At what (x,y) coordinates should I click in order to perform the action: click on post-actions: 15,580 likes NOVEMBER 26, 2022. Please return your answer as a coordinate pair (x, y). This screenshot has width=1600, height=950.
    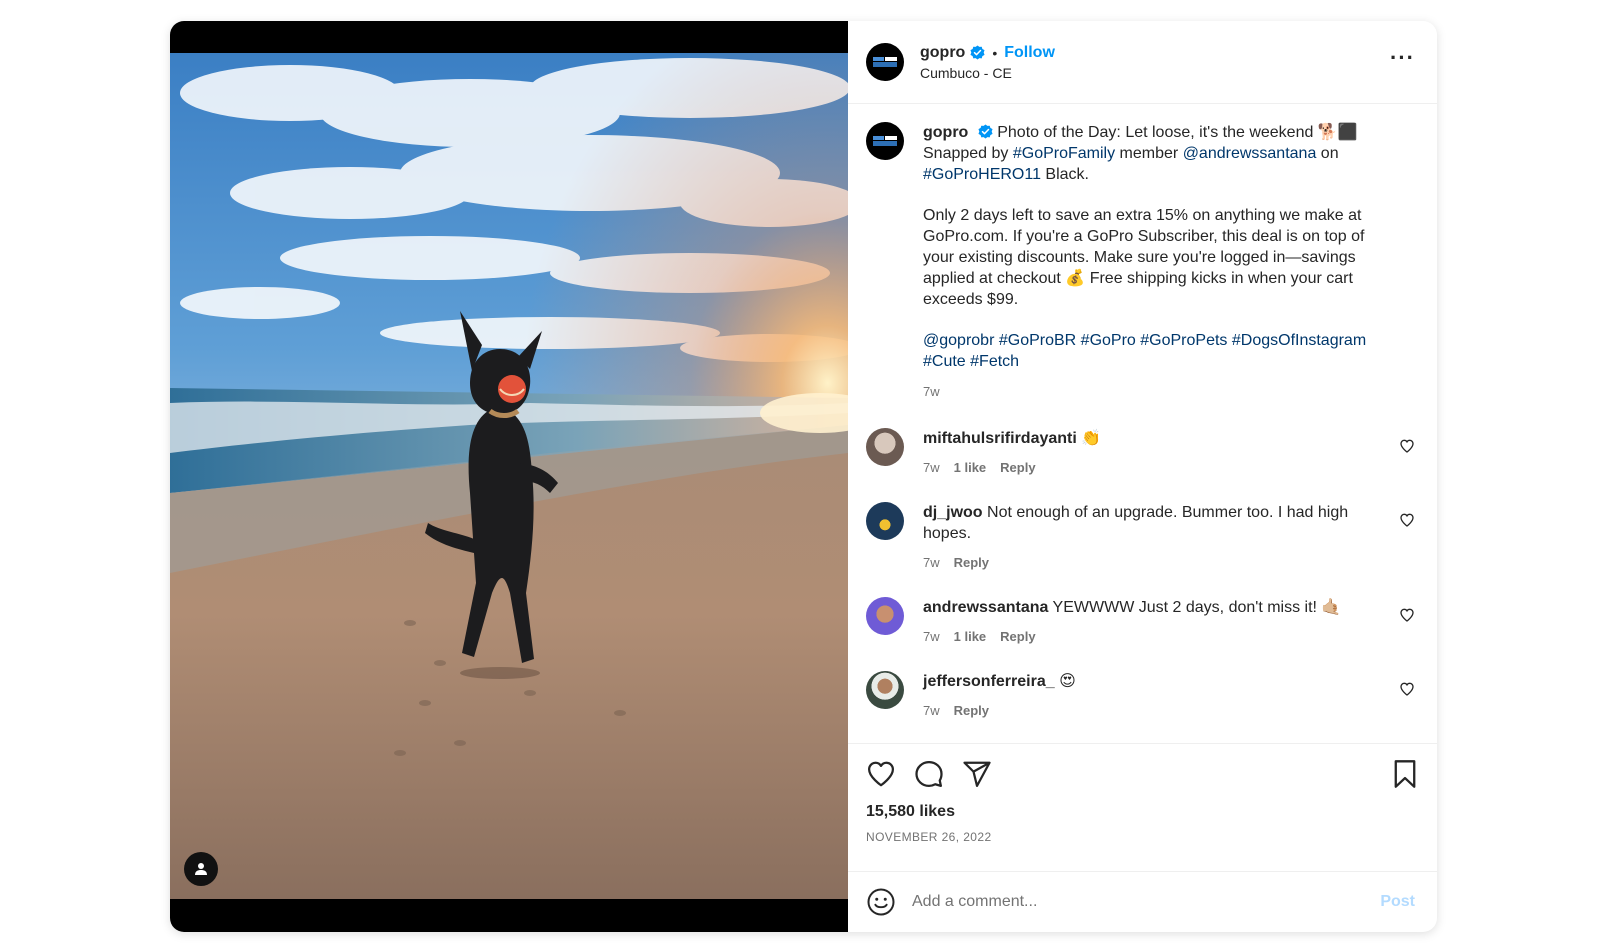
    Looking at the image, I should click on (1142, 807).